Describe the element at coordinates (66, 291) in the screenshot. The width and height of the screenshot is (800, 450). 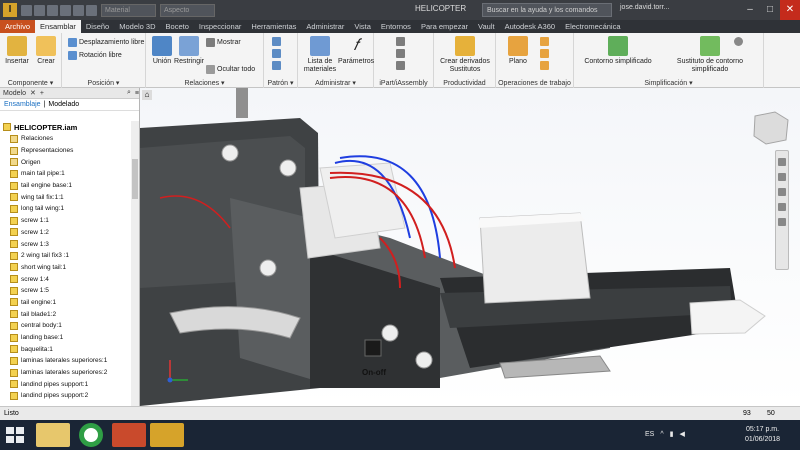
I see `tree-item: screw 1:5` at that location.